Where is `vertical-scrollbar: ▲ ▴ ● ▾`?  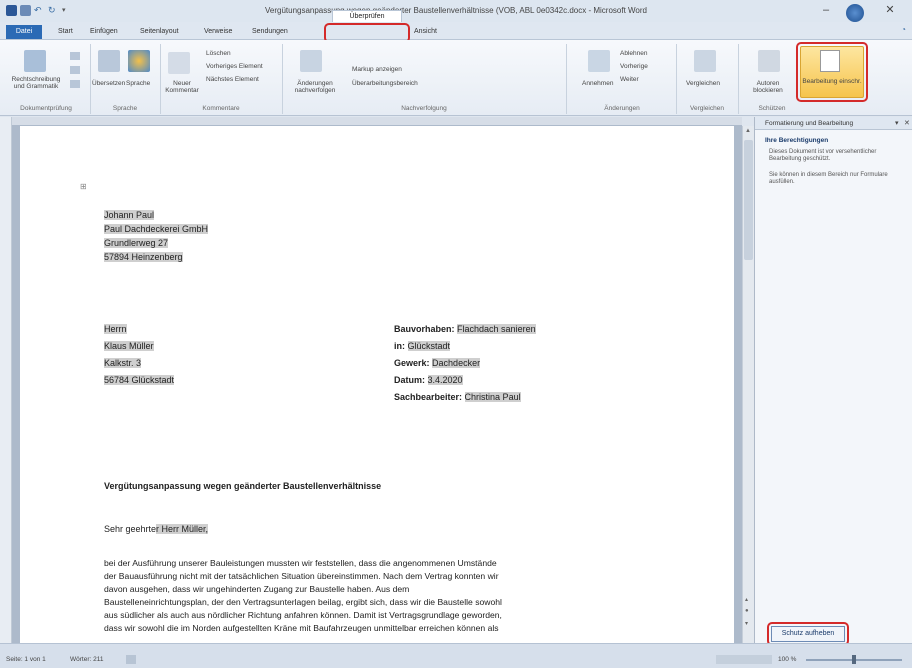 vertical-scrollbar: ▲ ▴ ● ▾ is located at coordinates (748, 384).